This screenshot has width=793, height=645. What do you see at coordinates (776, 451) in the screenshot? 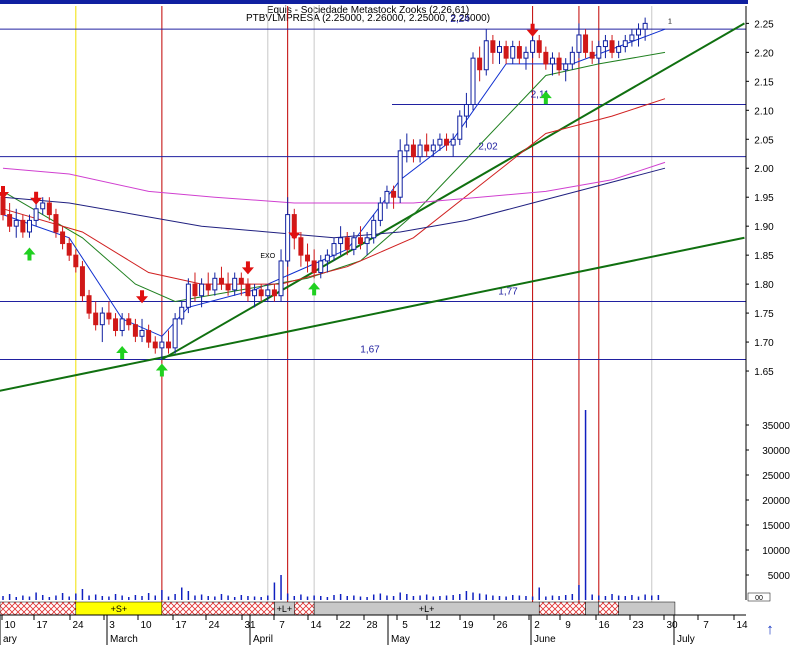
I see `volume-tick-label: 30000` at bounding box center [776, 451].